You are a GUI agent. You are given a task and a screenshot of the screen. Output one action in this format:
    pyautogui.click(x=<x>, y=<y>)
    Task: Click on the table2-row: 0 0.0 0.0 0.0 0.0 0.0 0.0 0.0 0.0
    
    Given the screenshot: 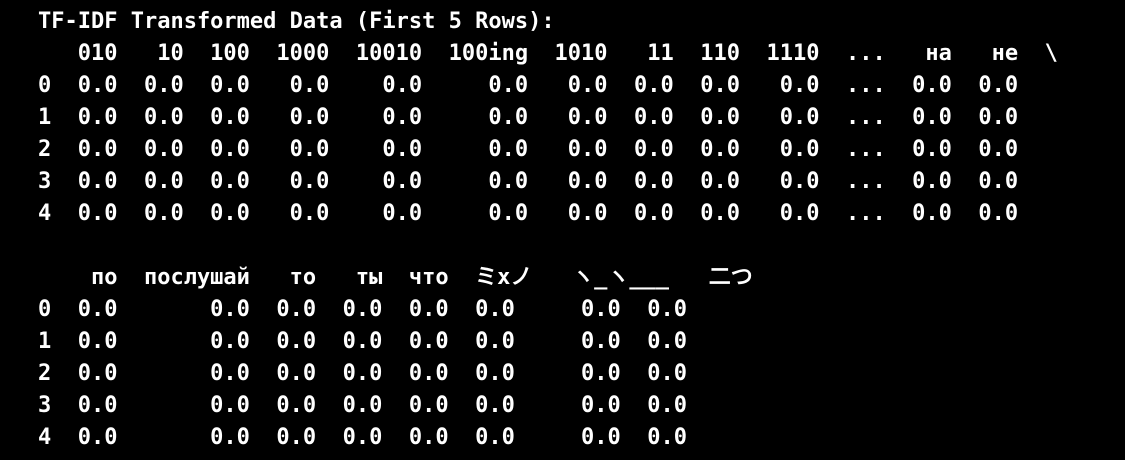 What is the action you would take?
    pyautogui.click(x=363, y=309)
    